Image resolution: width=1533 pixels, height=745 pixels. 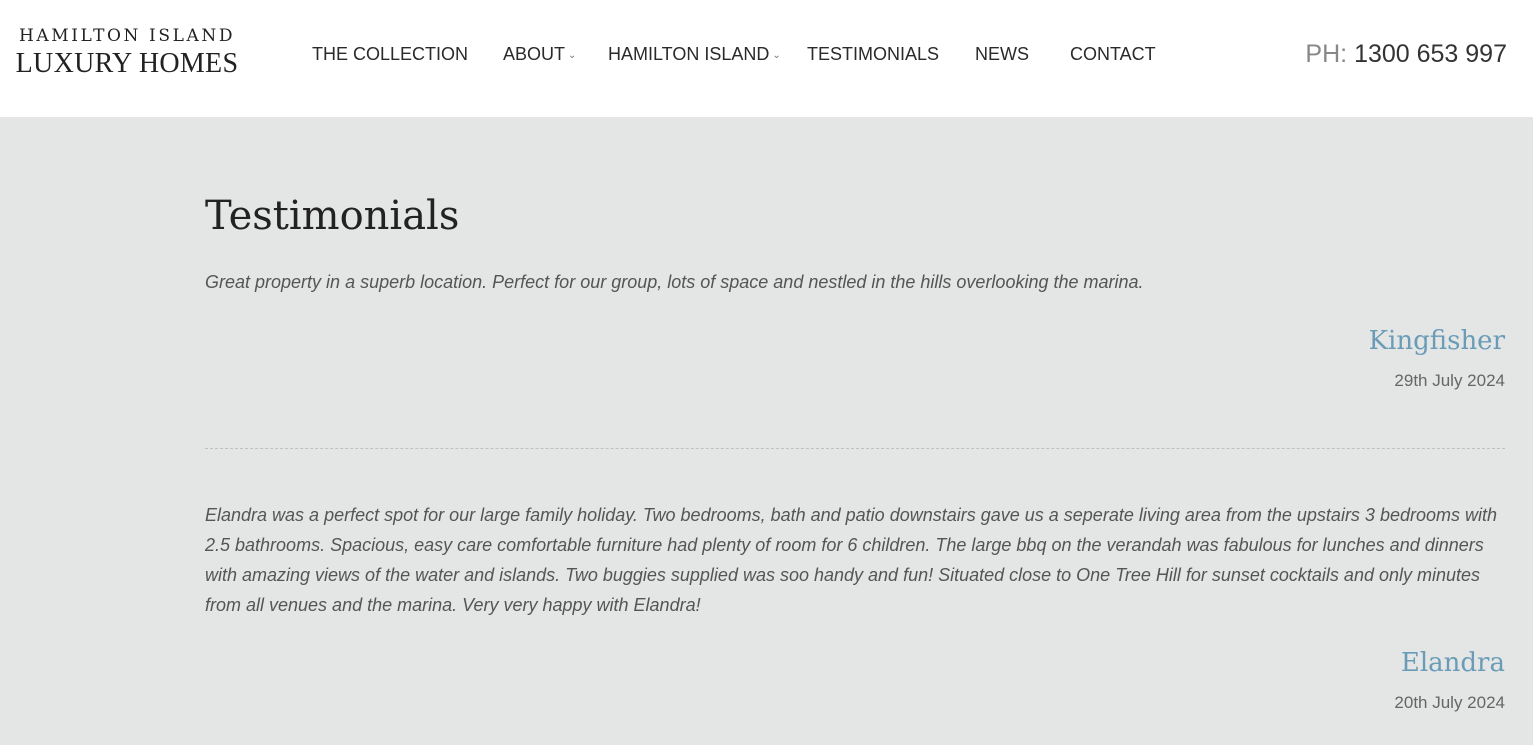 What do you see at coordinates (1452, 663) in the screenshot?
I see `testimonial-author: Elandra` at bounding box center [1452, 663].